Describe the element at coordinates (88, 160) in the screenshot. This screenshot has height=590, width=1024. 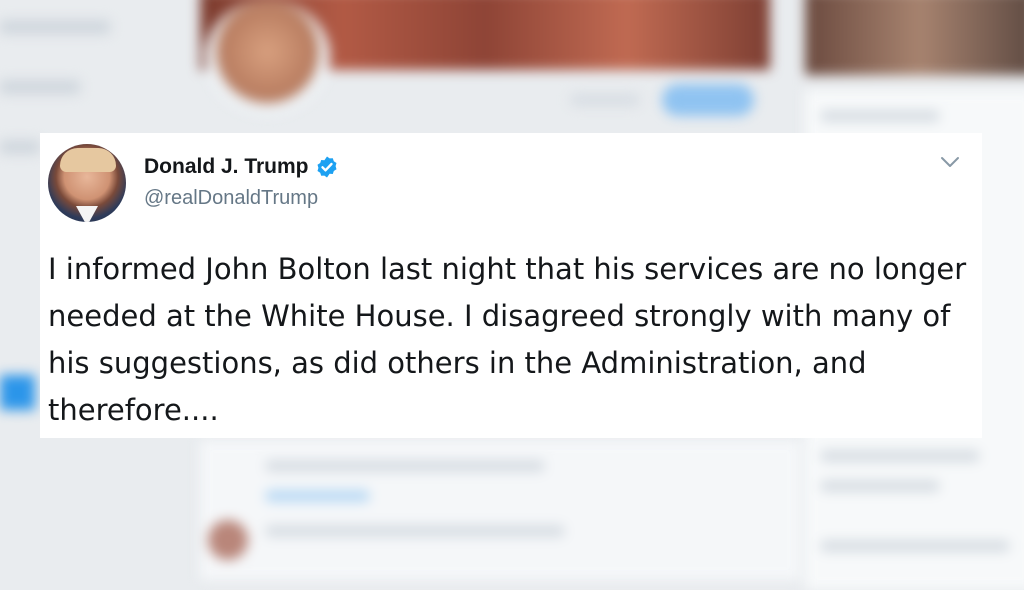
I see `avatar-hair` at that location.